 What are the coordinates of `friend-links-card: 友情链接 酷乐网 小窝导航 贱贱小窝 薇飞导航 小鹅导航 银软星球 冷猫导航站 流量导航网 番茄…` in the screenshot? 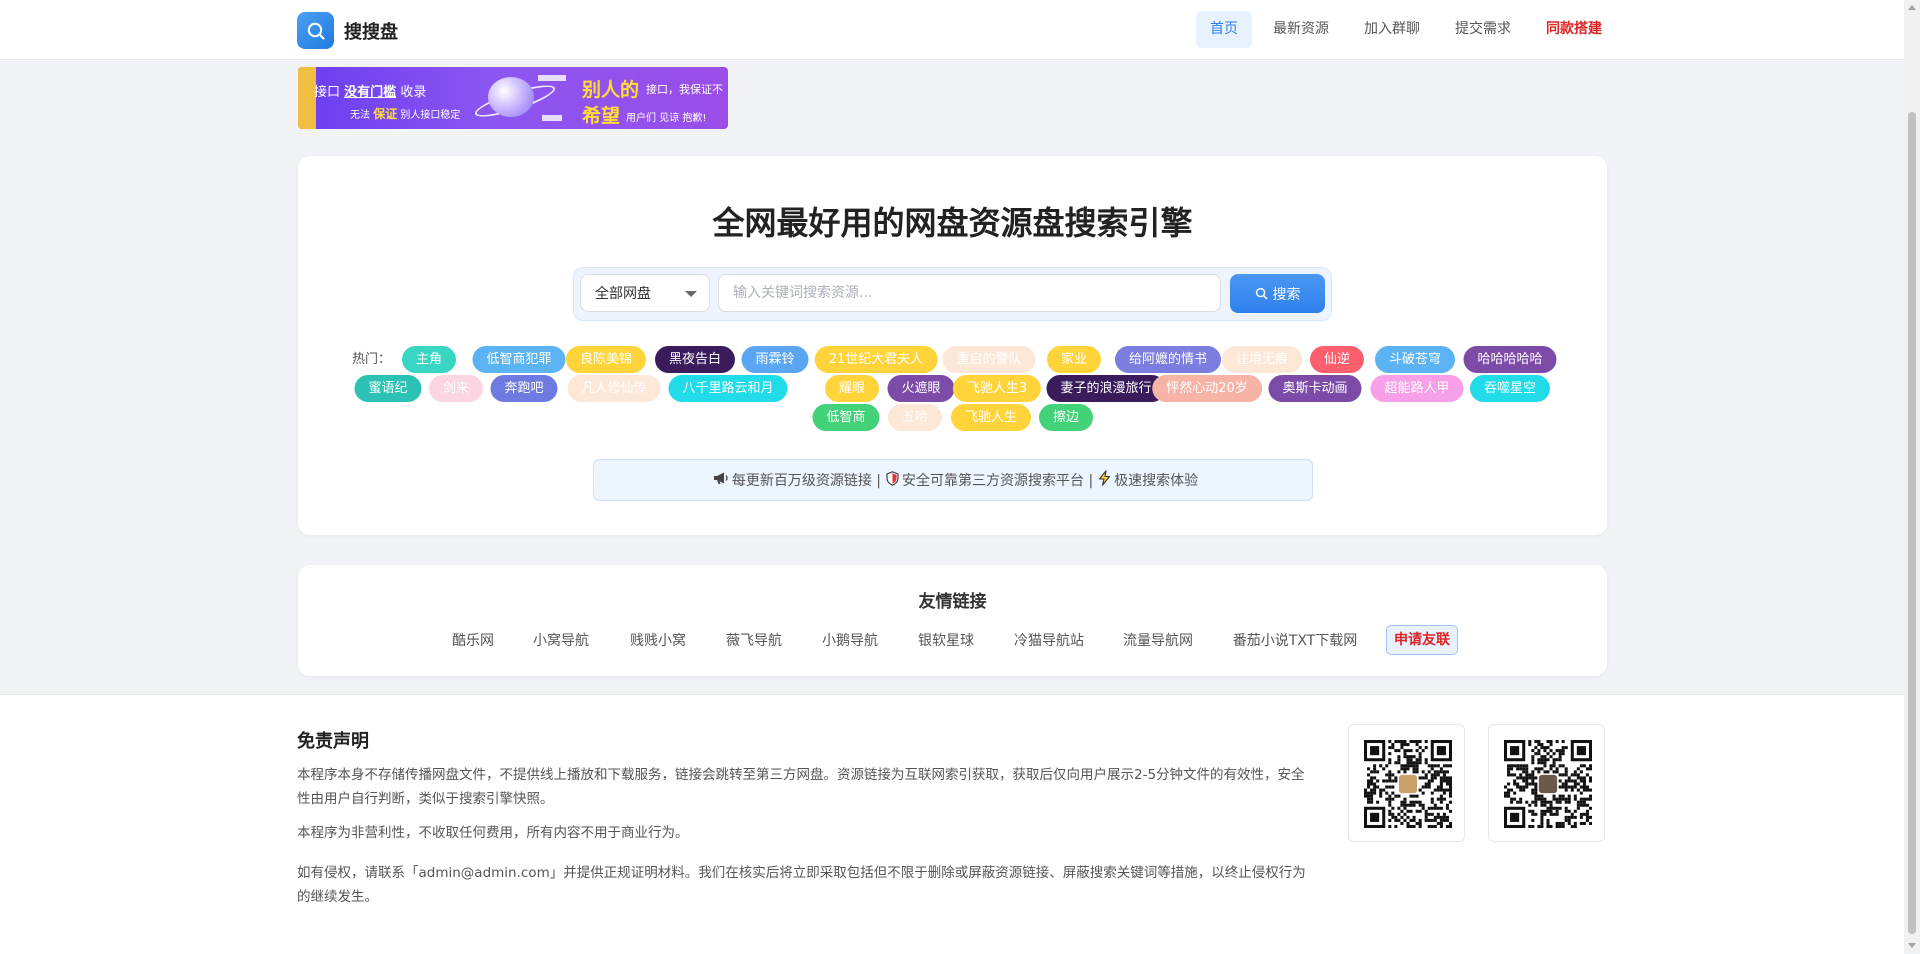 It's located at (952, 620).